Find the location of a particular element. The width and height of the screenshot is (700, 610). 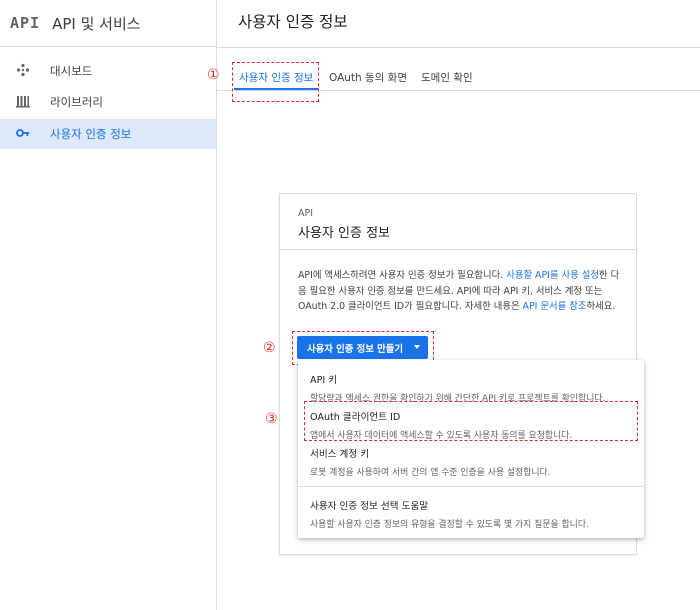

sidebar-header: API API 및 서비스 is located at coordinates (108, 23).